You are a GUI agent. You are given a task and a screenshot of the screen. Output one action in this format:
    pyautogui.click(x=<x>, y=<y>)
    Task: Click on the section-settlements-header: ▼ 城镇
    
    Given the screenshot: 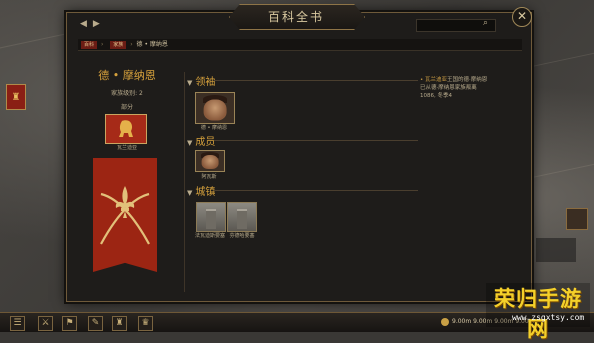 What is the action you would take?
    pyautogui.click(x=302, y=190)
    